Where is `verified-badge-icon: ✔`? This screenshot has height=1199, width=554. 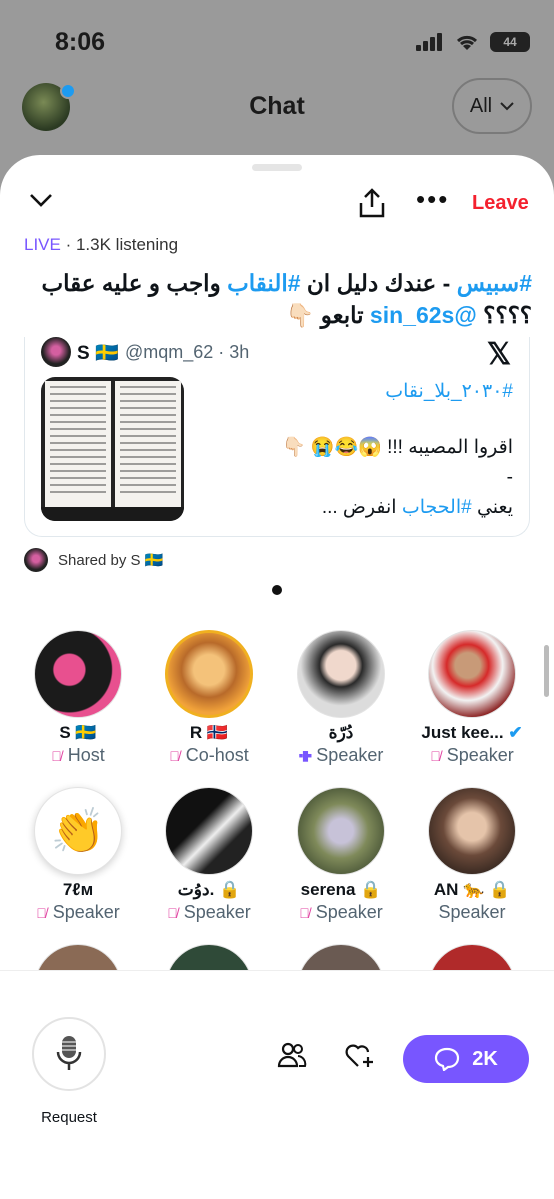
verified-badge-icon: ✔ is located at coordinates (515, 732).